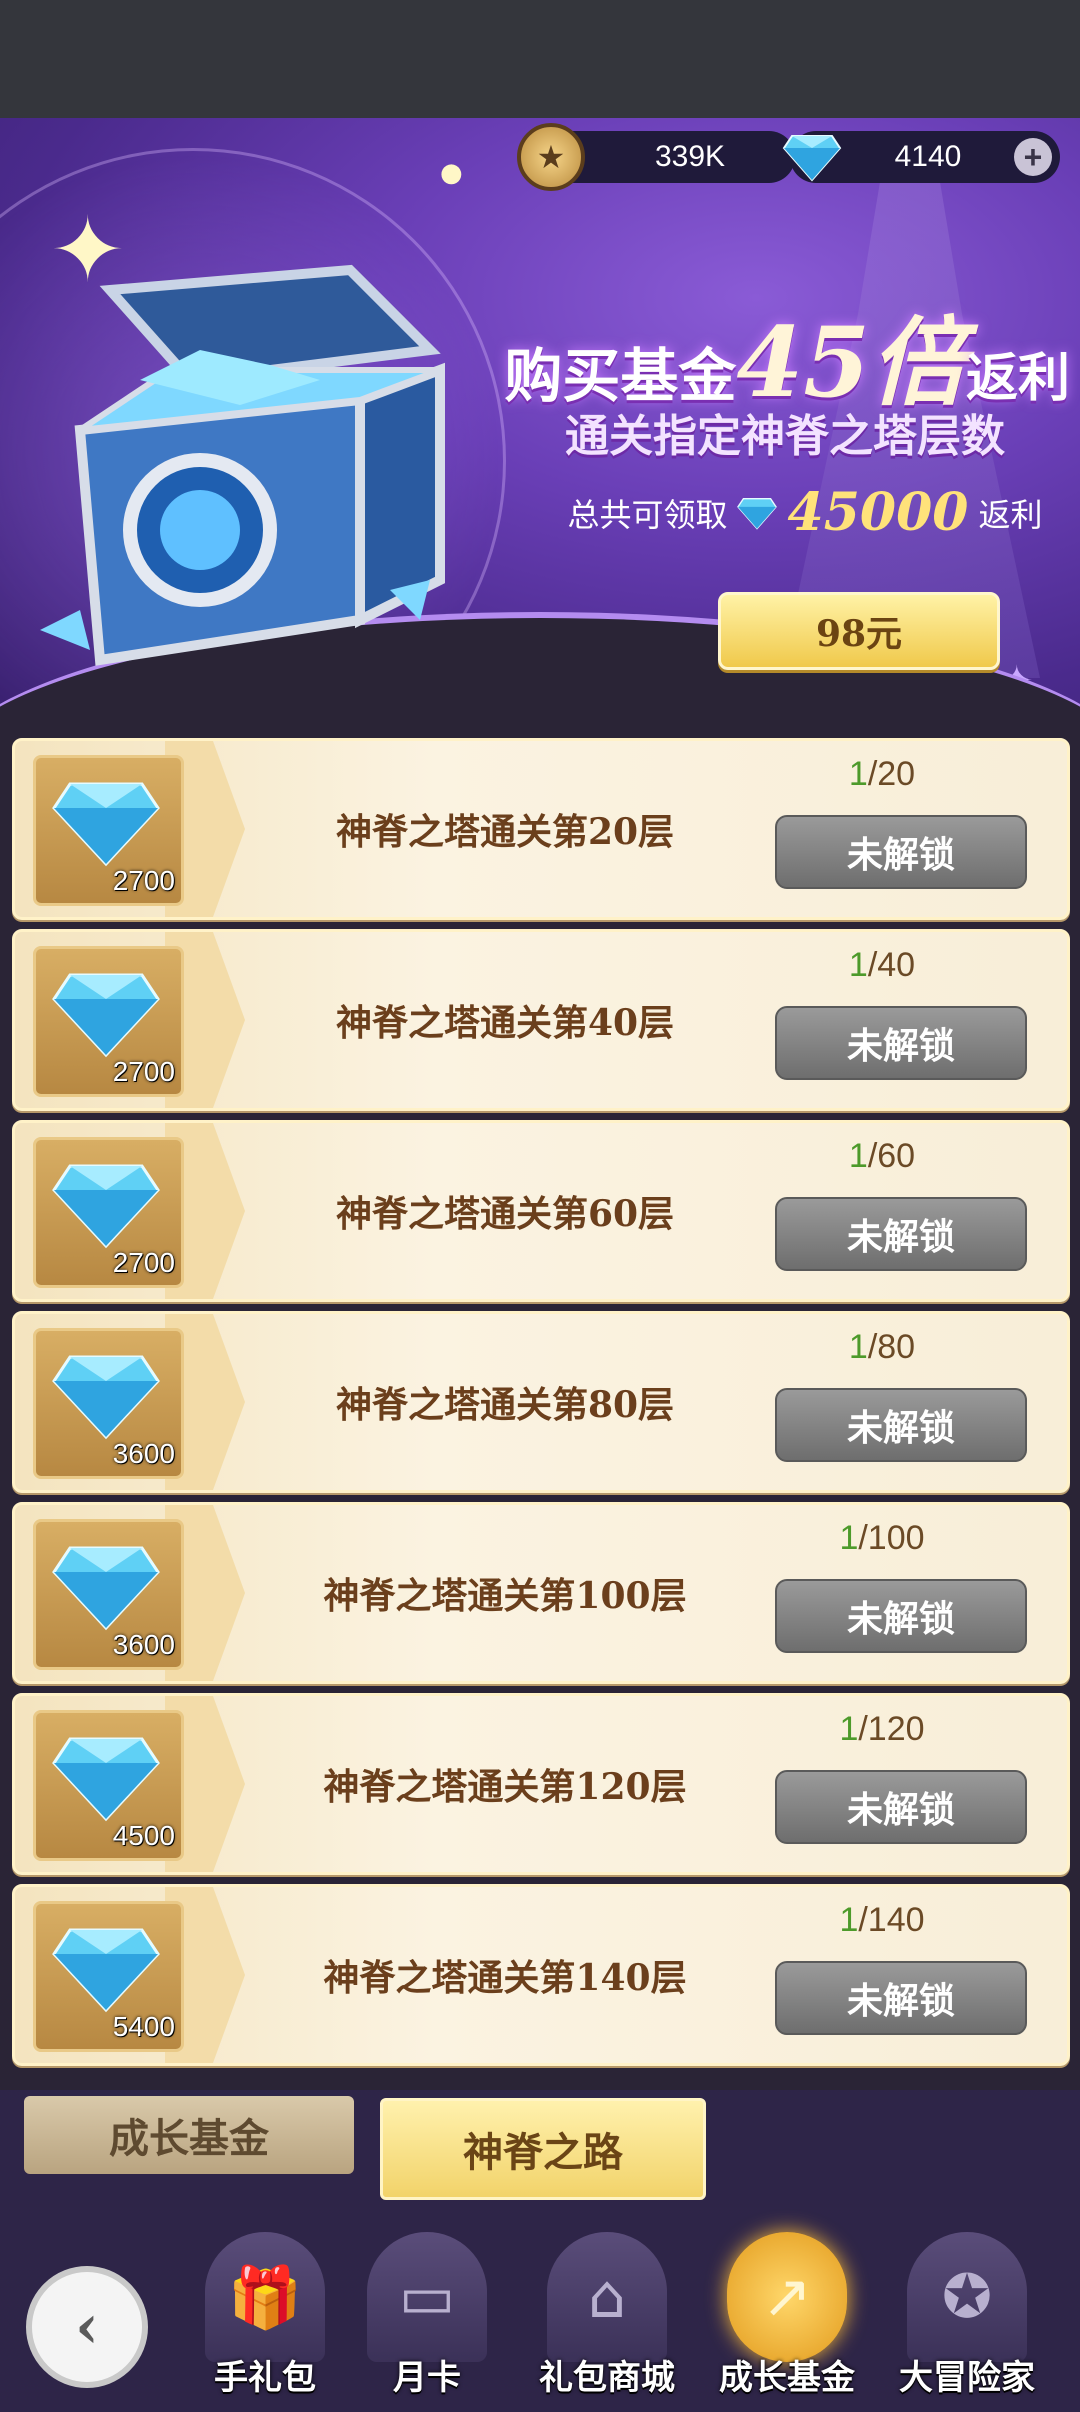  What do you see at coordinates (540, 59) in the screenshot?
I see `status-bar` at bounding box center [540, 59].